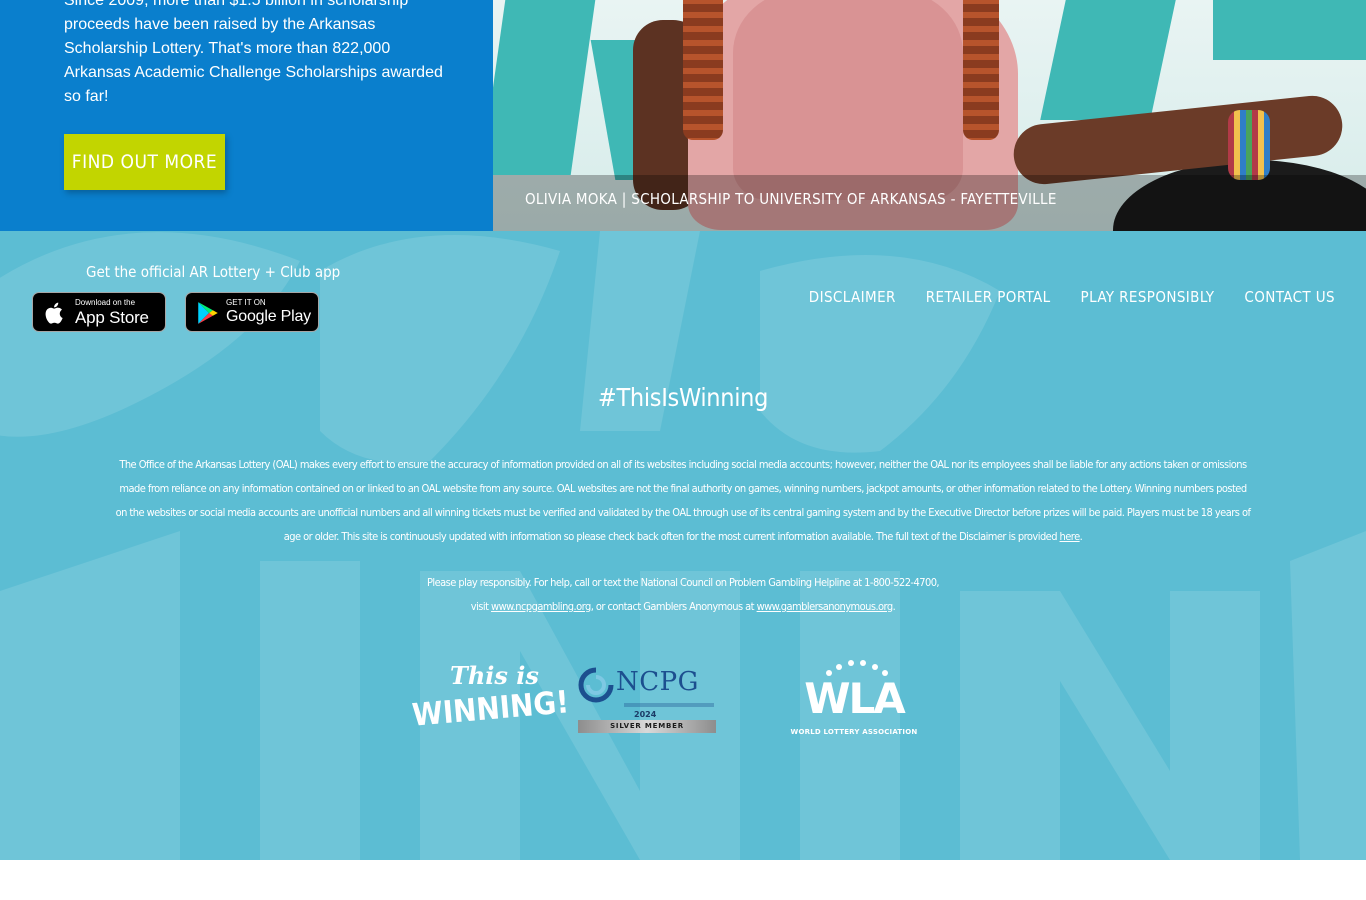 The height and width of the screenshot is (900, 1366). I want to click on photo-bracelets, so click(1249, 145).